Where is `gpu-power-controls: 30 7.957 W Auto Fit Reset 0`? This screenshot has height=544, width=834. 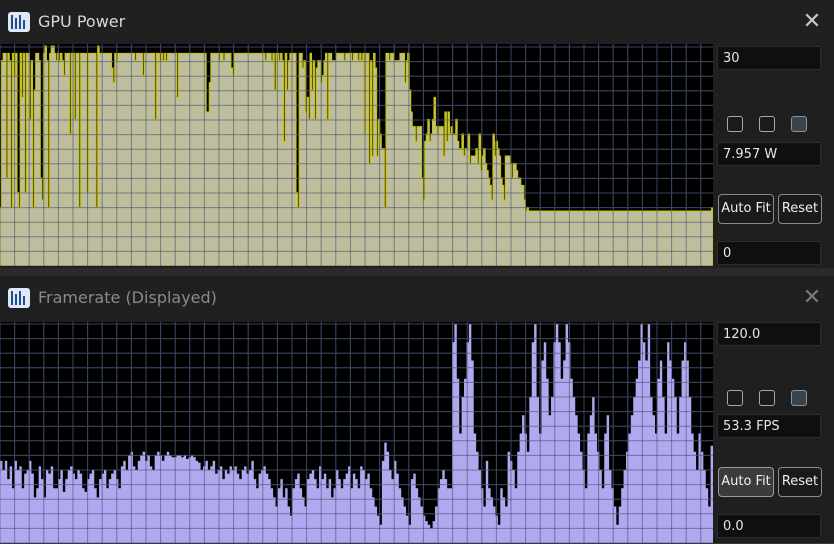
gpu-power-controls: 30 7.957 W Auto Fit Reset 0 is located at coordinates (773, 156).